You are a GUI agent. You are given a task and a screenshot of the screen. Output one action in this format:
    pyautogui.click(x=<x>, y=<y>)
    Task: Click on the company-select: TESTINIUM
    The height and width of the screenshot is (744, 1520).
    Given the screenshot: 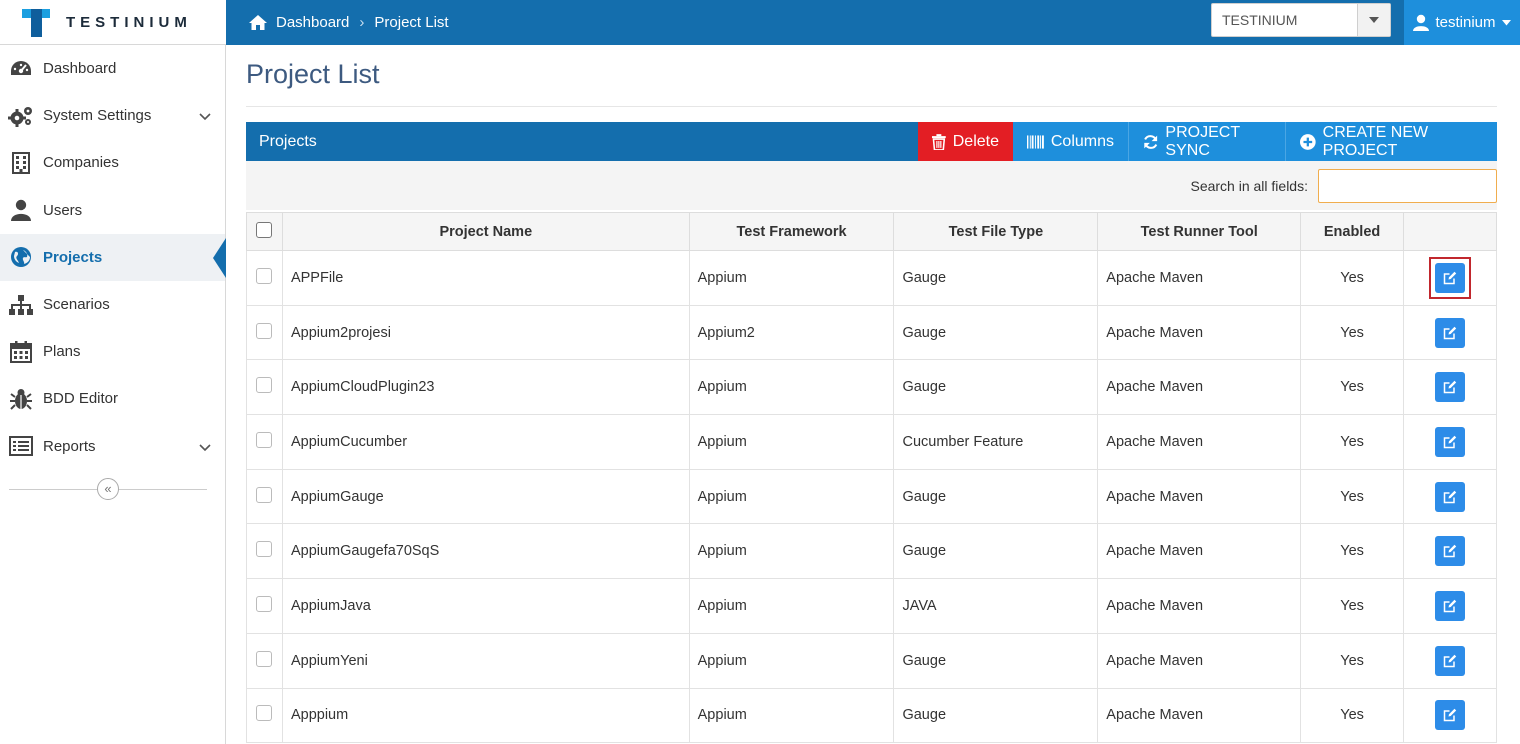 What is the action you would take?
    pyautogui.click(x=1301, y=20)
    